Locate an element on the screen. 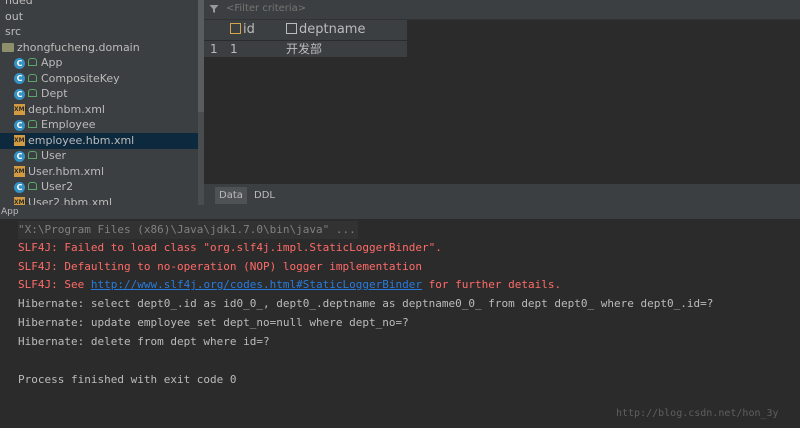  tab-ddl: DDL is located at coordinates (264, 195).